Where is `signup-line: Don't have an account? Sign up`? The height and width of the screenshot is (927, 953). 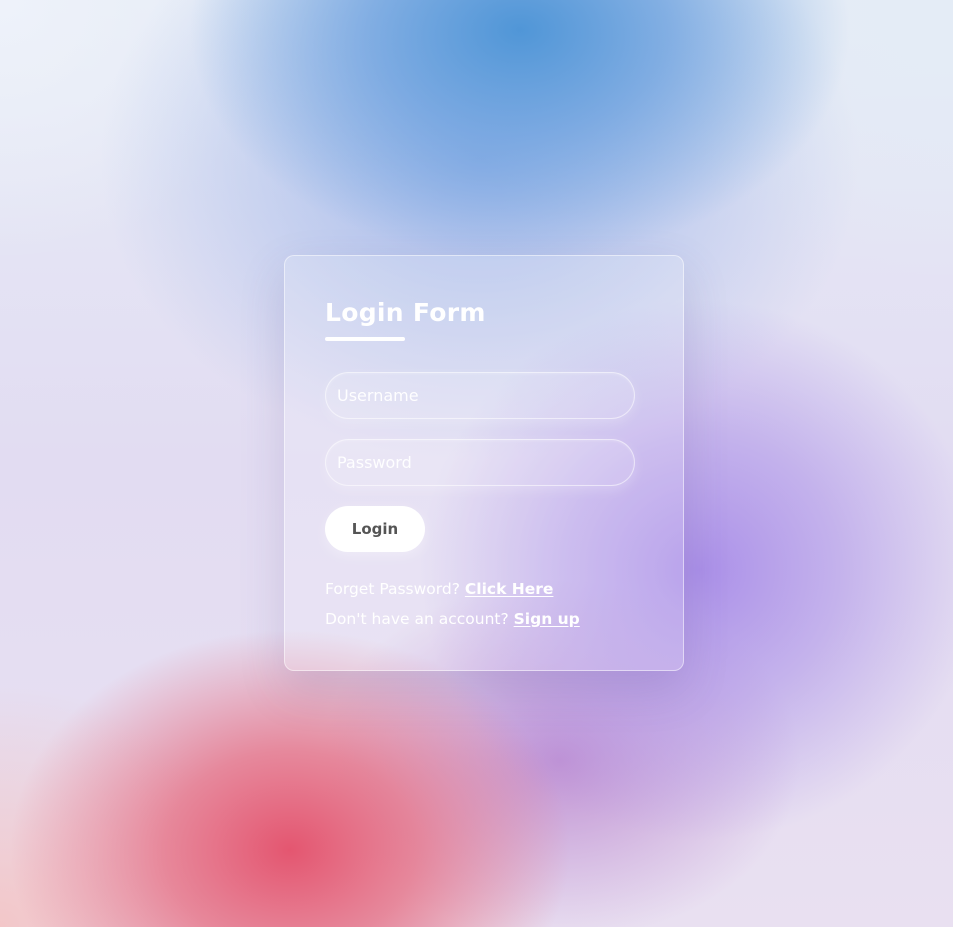
signup-line: Don't have an account? Sign up is located at coordinates (452, 619).